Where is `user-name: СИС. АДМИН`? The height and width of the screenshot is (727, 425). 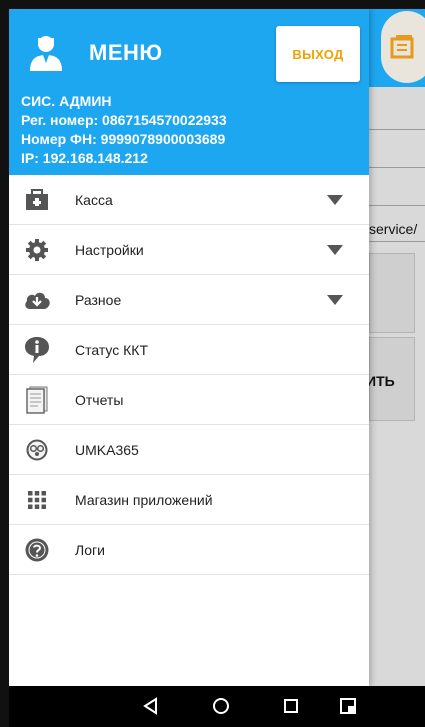 user-name: СИС. АДМИН is located at coordinates (66, 101).